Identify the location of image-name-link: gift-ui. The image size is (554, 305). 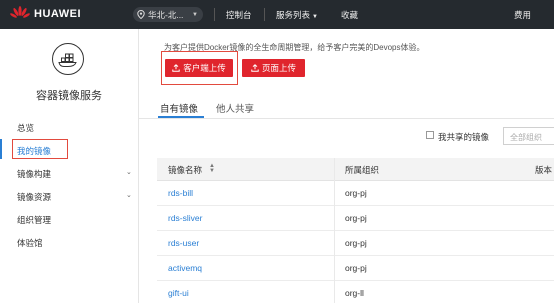
(178, 293).